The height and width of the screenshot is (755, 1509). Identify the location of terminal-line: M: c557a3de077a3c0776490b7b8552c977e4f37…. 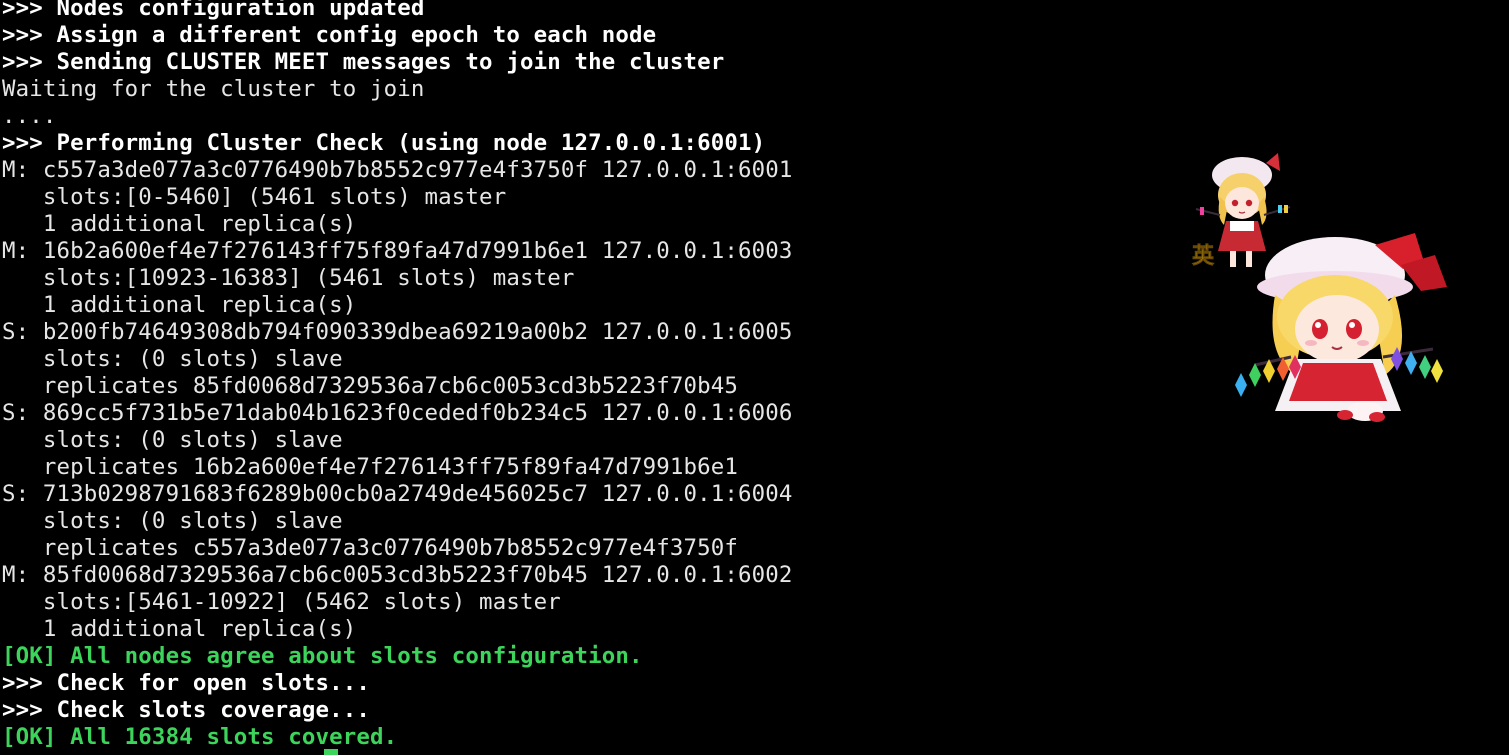
(397, 170).